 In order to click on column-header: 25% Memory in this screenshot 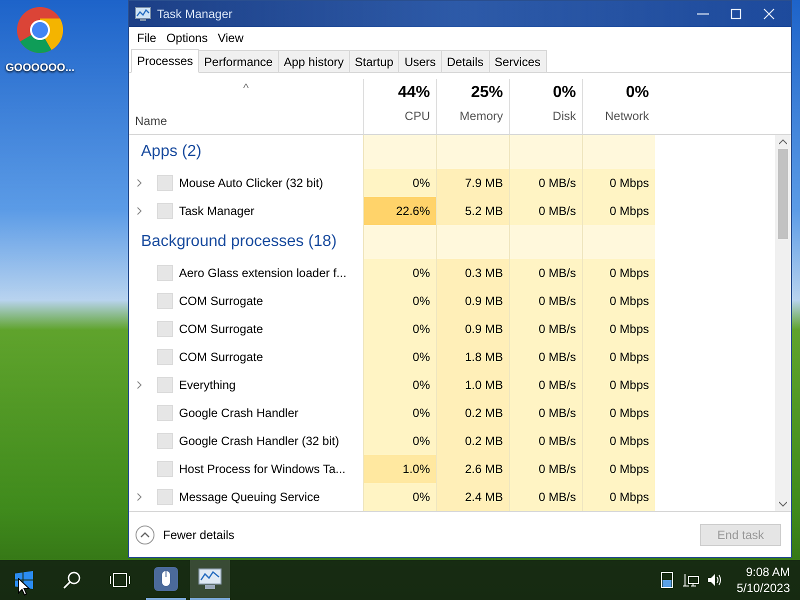, I will do `click(472, 106)`.